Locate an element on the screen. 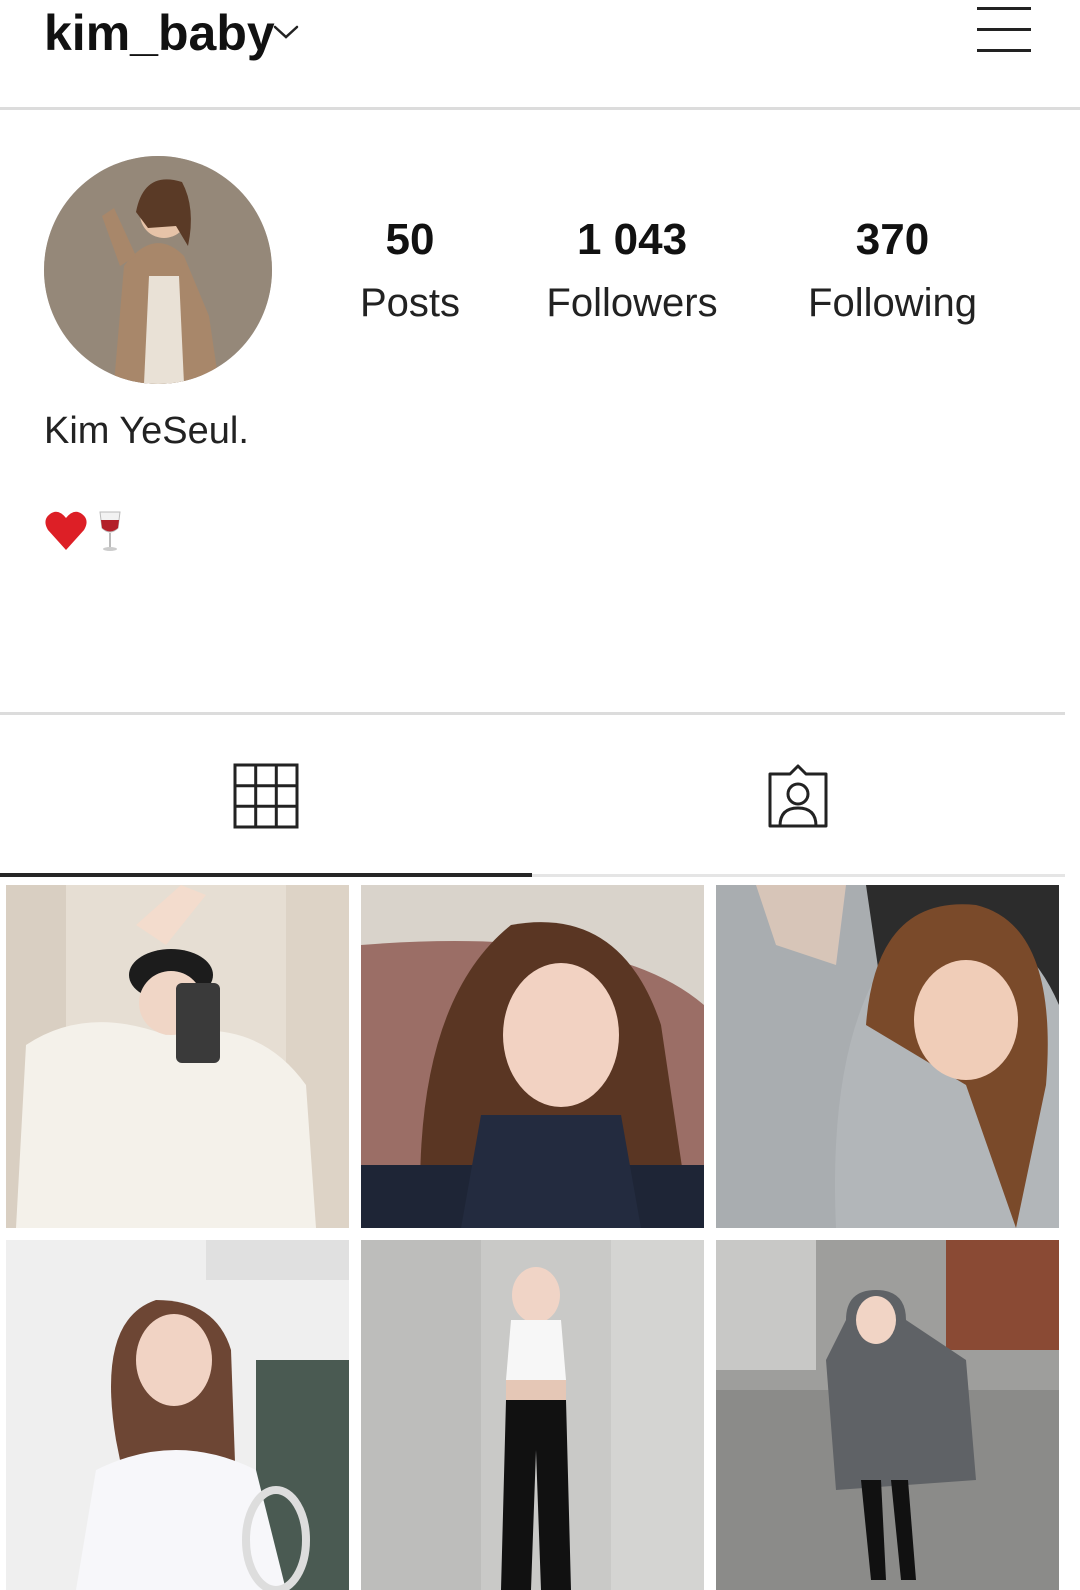 Image resolution: width=1080 pixels, height=1590 pixels. top-bar: kim_baby is located at coordinates (540, 55).